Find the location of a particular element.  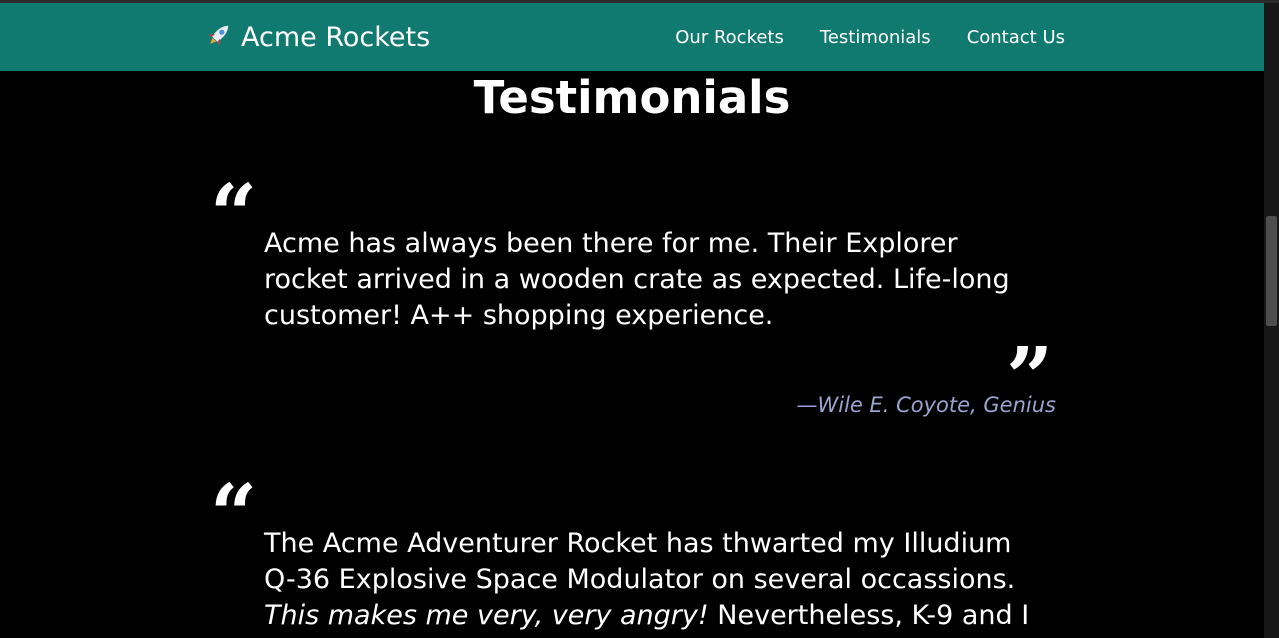

brand-label: Acme Rockets is located at coordinates (336, 37).